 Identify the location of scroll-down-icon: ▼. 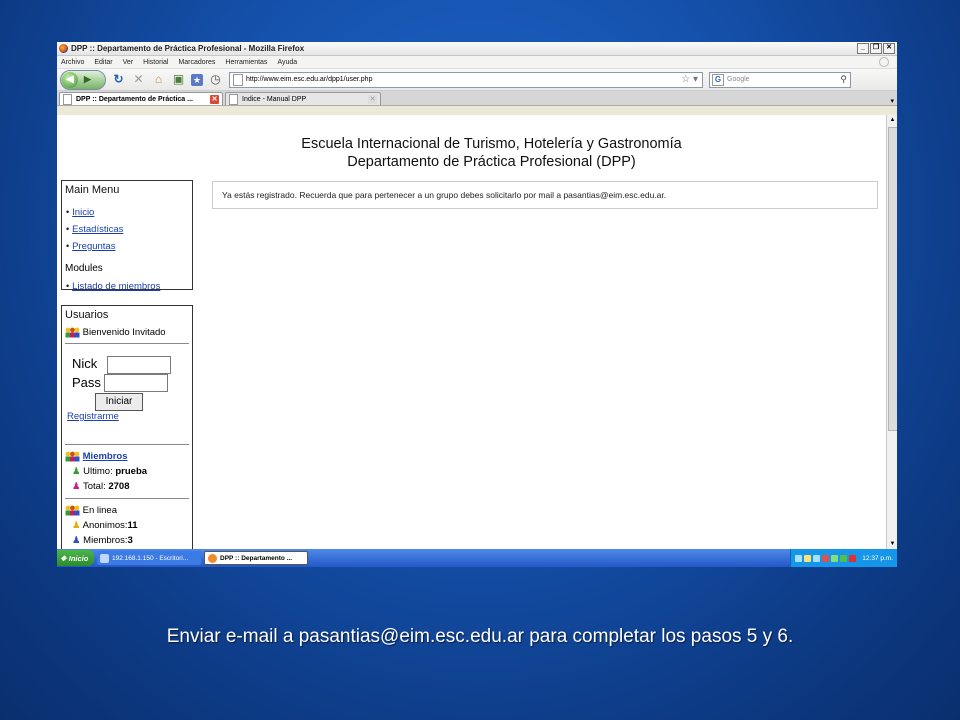
(892, 544).